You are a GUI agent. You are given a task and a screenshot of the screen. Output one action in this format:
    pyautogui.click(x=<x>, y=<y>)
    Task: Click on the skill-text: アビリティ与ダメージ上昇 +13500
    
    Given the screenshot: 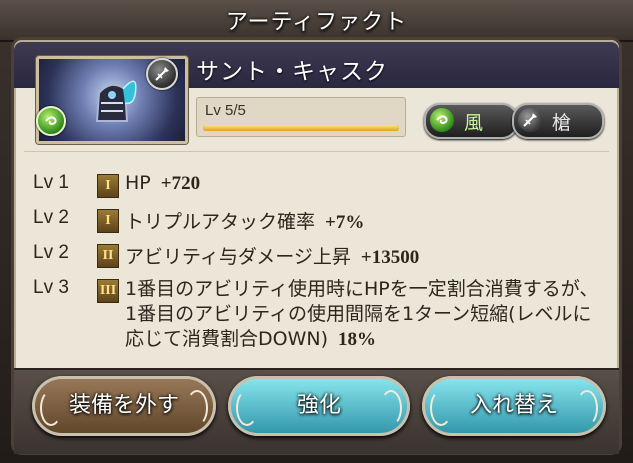 What is the action you would take?
    pyautogui.click(x=272, y=255)
    